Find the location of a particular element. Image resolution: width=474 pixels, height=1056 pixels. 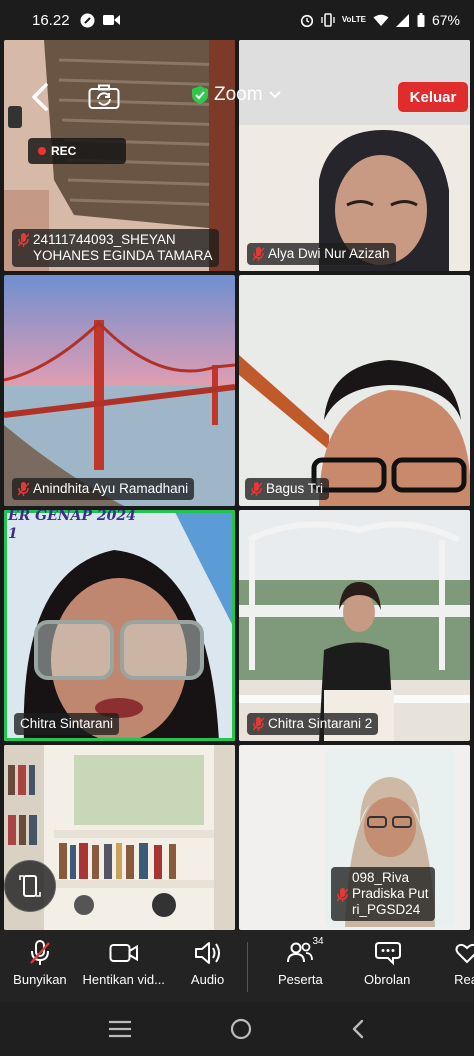

participant-name-tag: 098_Riva Pradiska Put ri_PGSD24 is located at coordinates (383, 894).